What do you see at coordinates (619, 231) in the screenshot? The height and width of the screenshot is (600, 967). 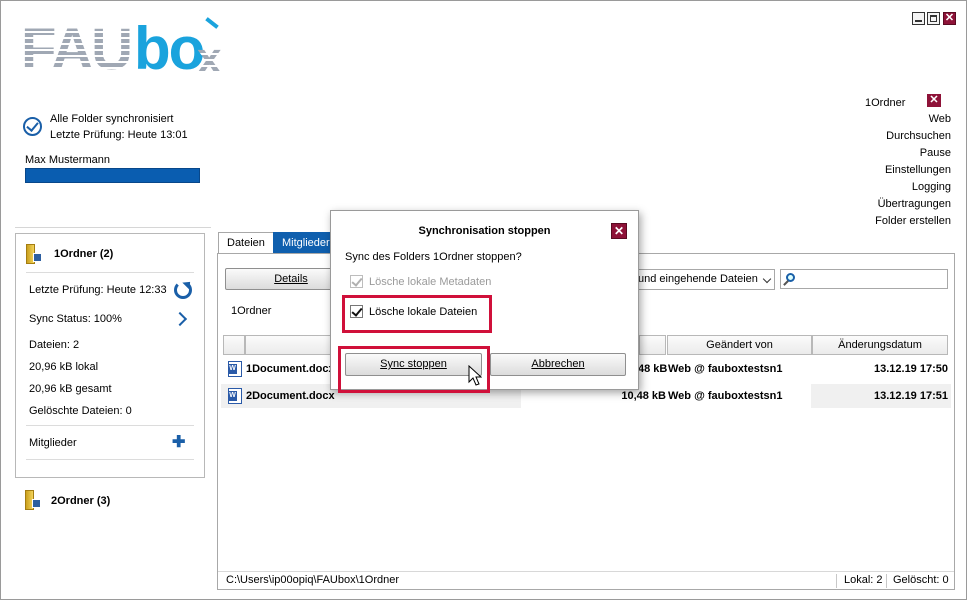 I see `dialog-close-icon: ✕` at bounding box center [619, 231].